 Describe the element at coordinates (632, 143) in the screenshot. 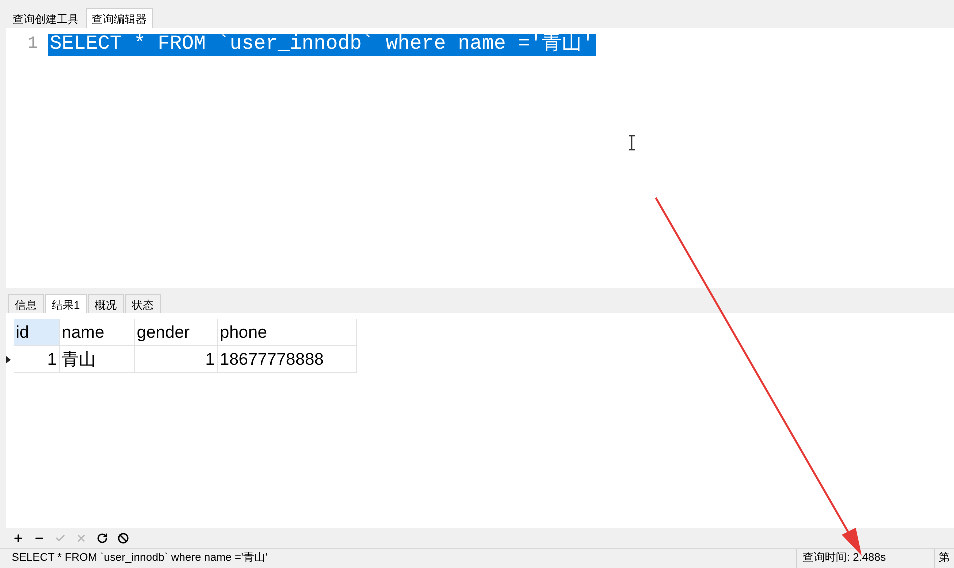

I see `text-cursor-icon` at that location.